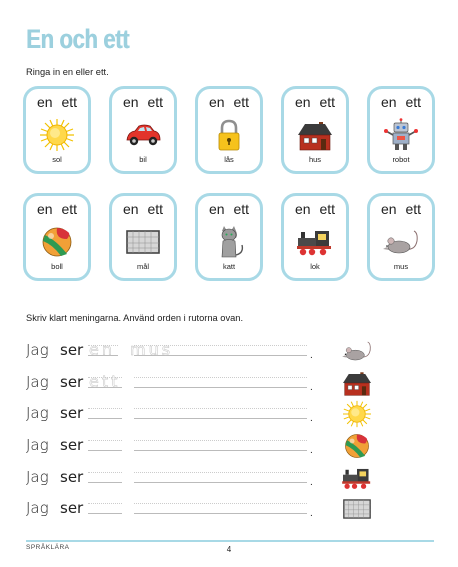 This screenshot has width=458, height=567. What do you see at coordinates (57, 266) in the screenshot?
I see `card-label: boll` at bounding box center [57, 266].